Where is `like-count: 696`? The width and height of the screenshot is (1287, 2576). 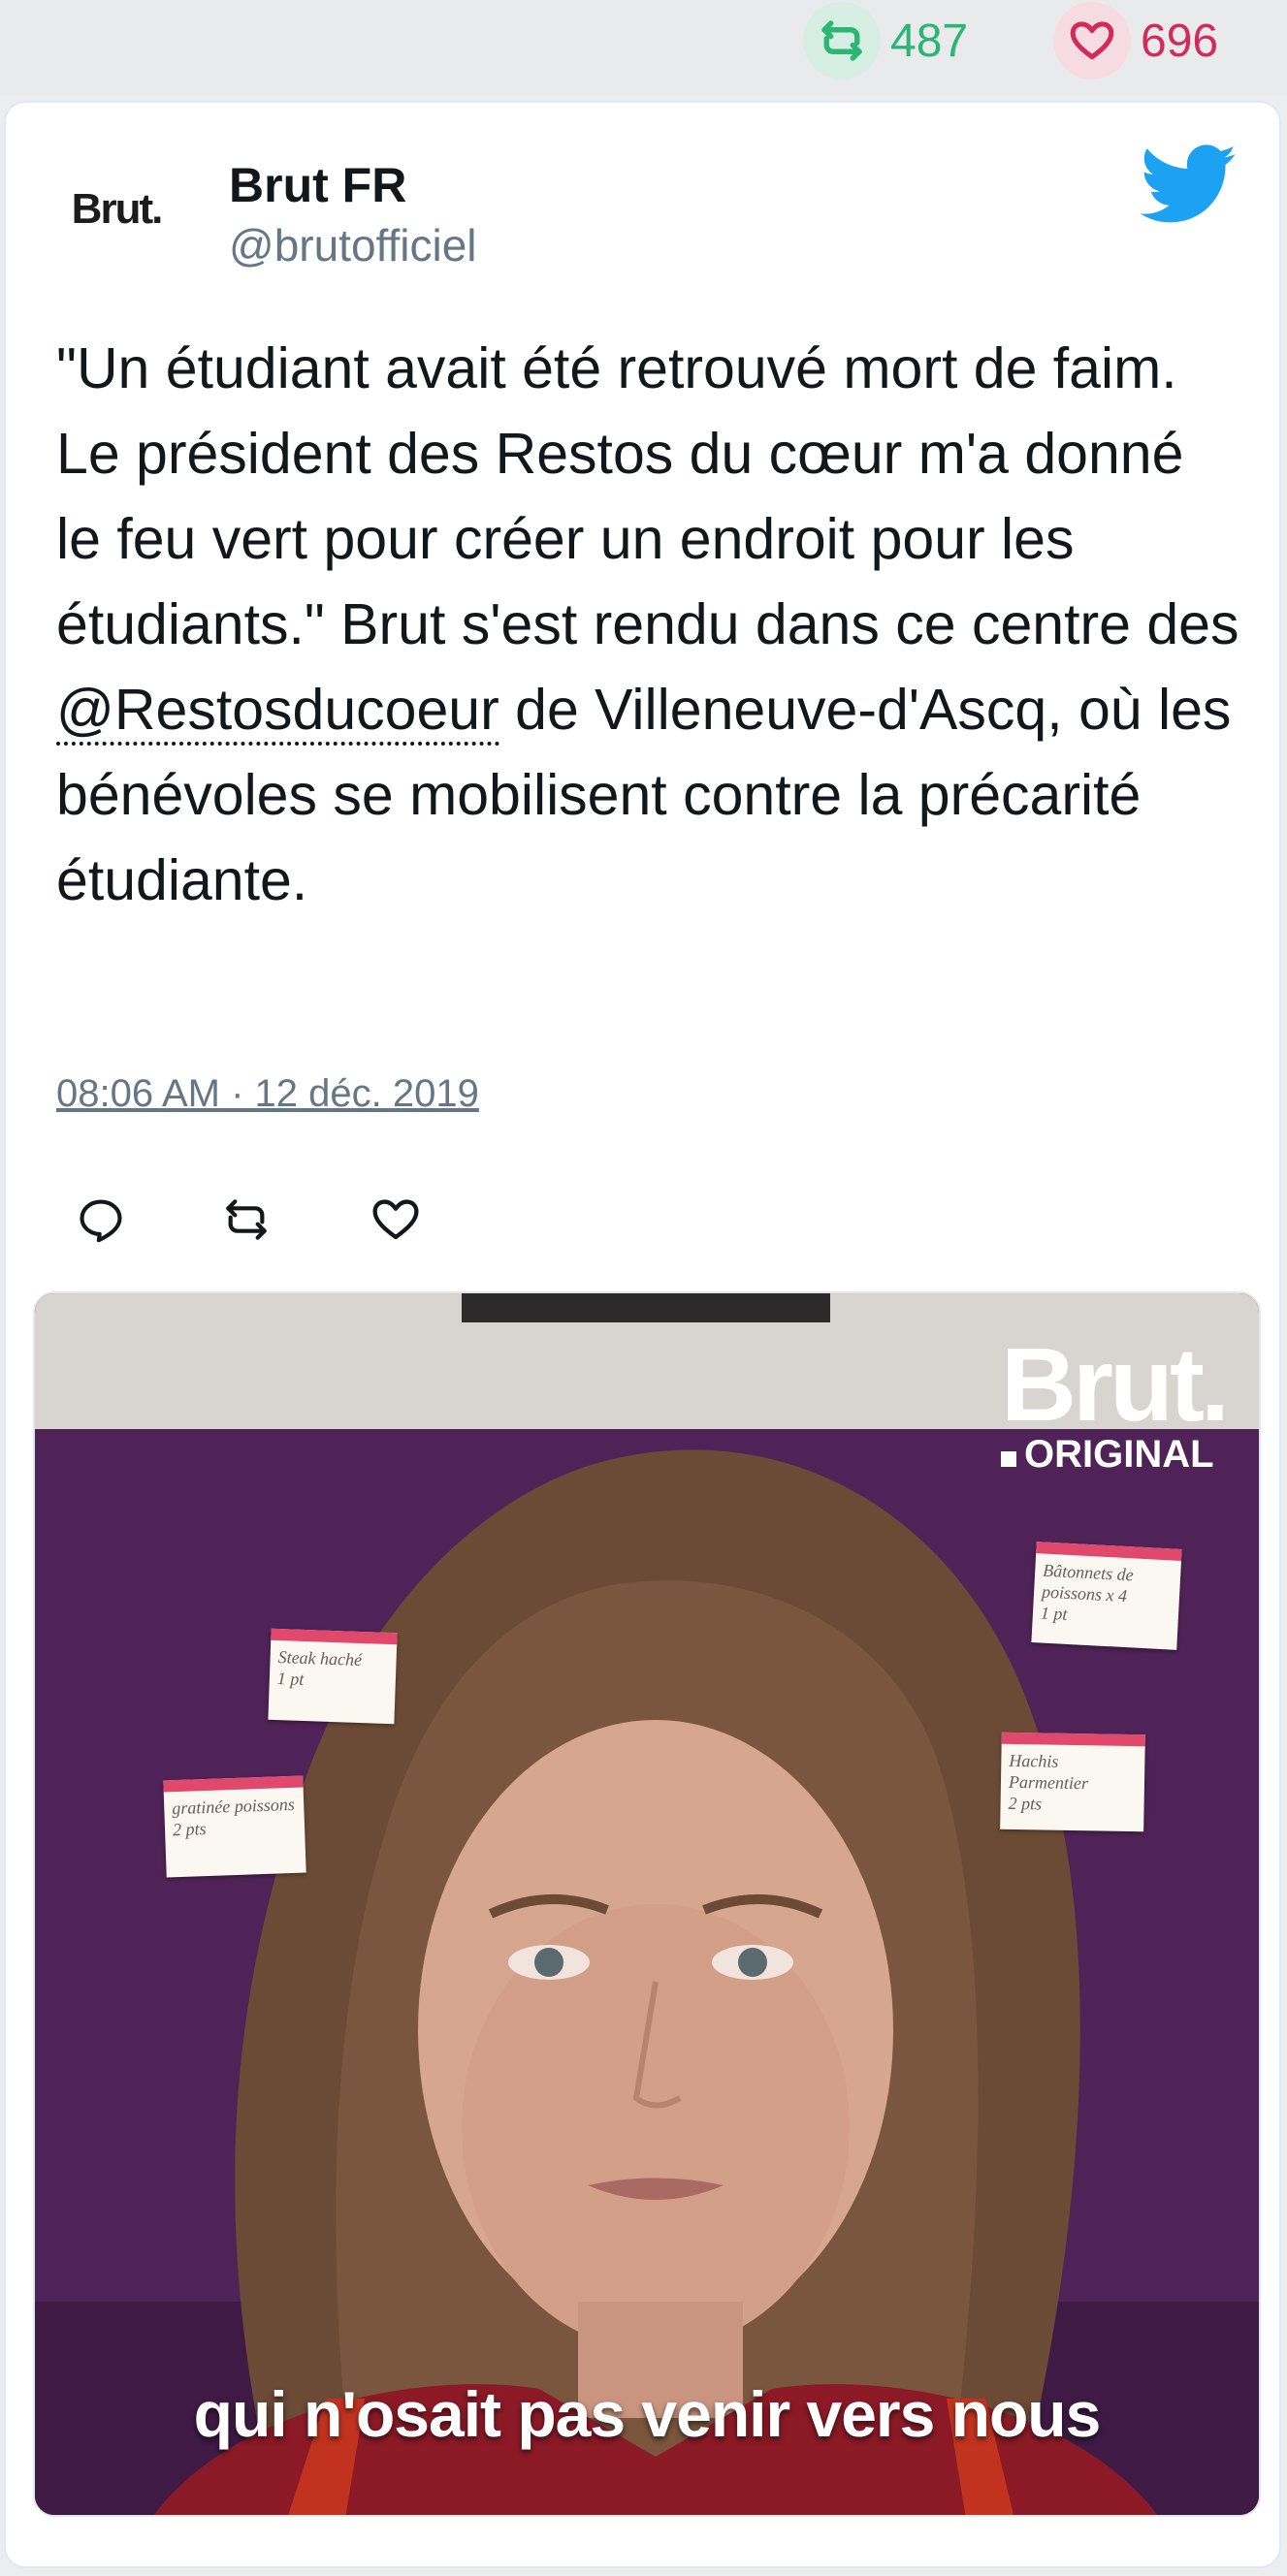 like-count: 696 is located at coordinates (1135, 40).